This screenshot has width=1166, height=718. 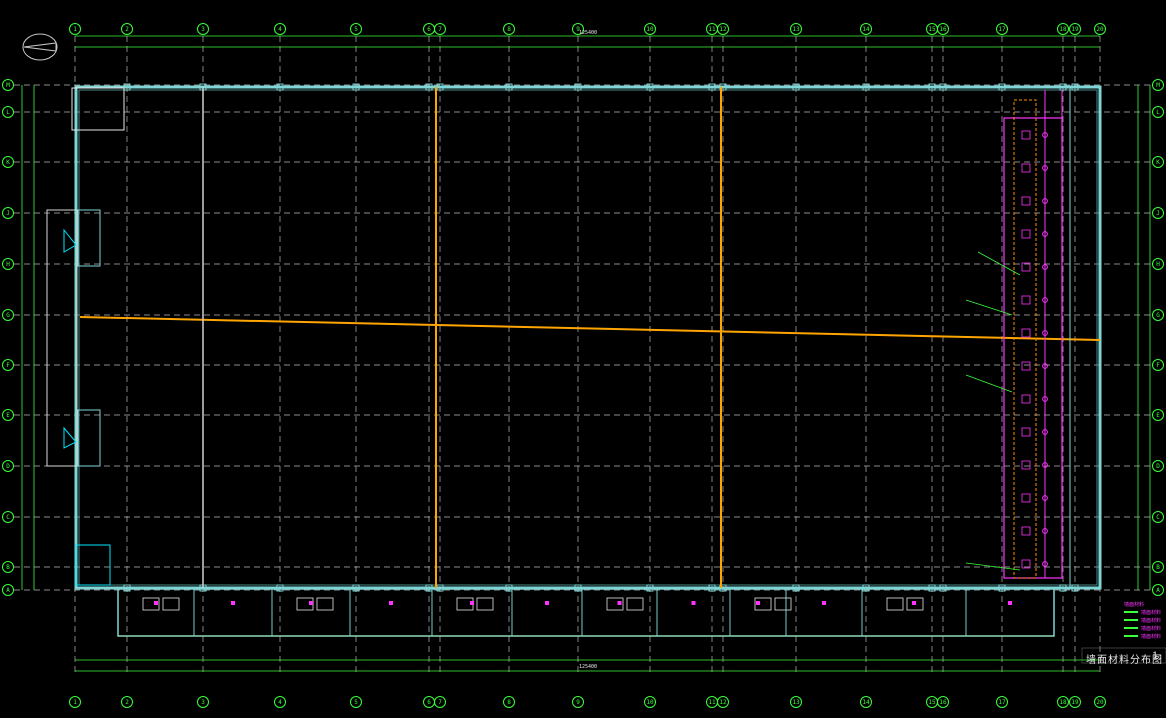 I want to click on axis-bubble-label: 19, so click(x=1075, y=702).